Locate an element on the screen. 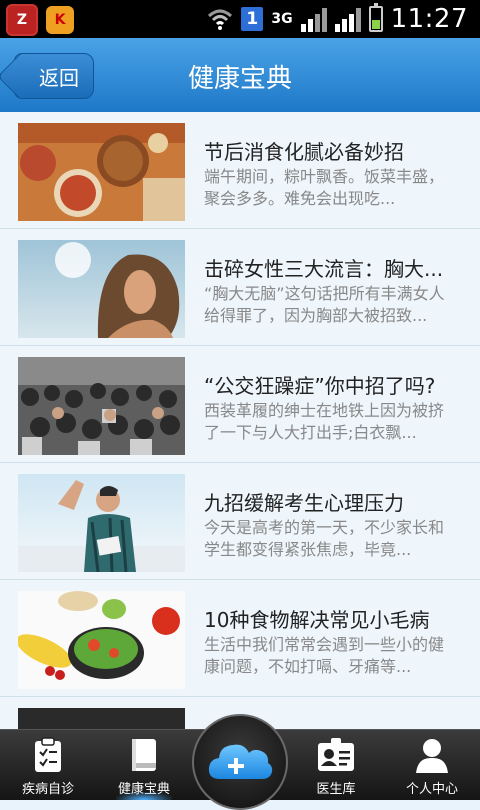 This screenshot has height=810, width=480. article-title: 10种食物解决常见小毛病 is located at coordinates (317, 620).